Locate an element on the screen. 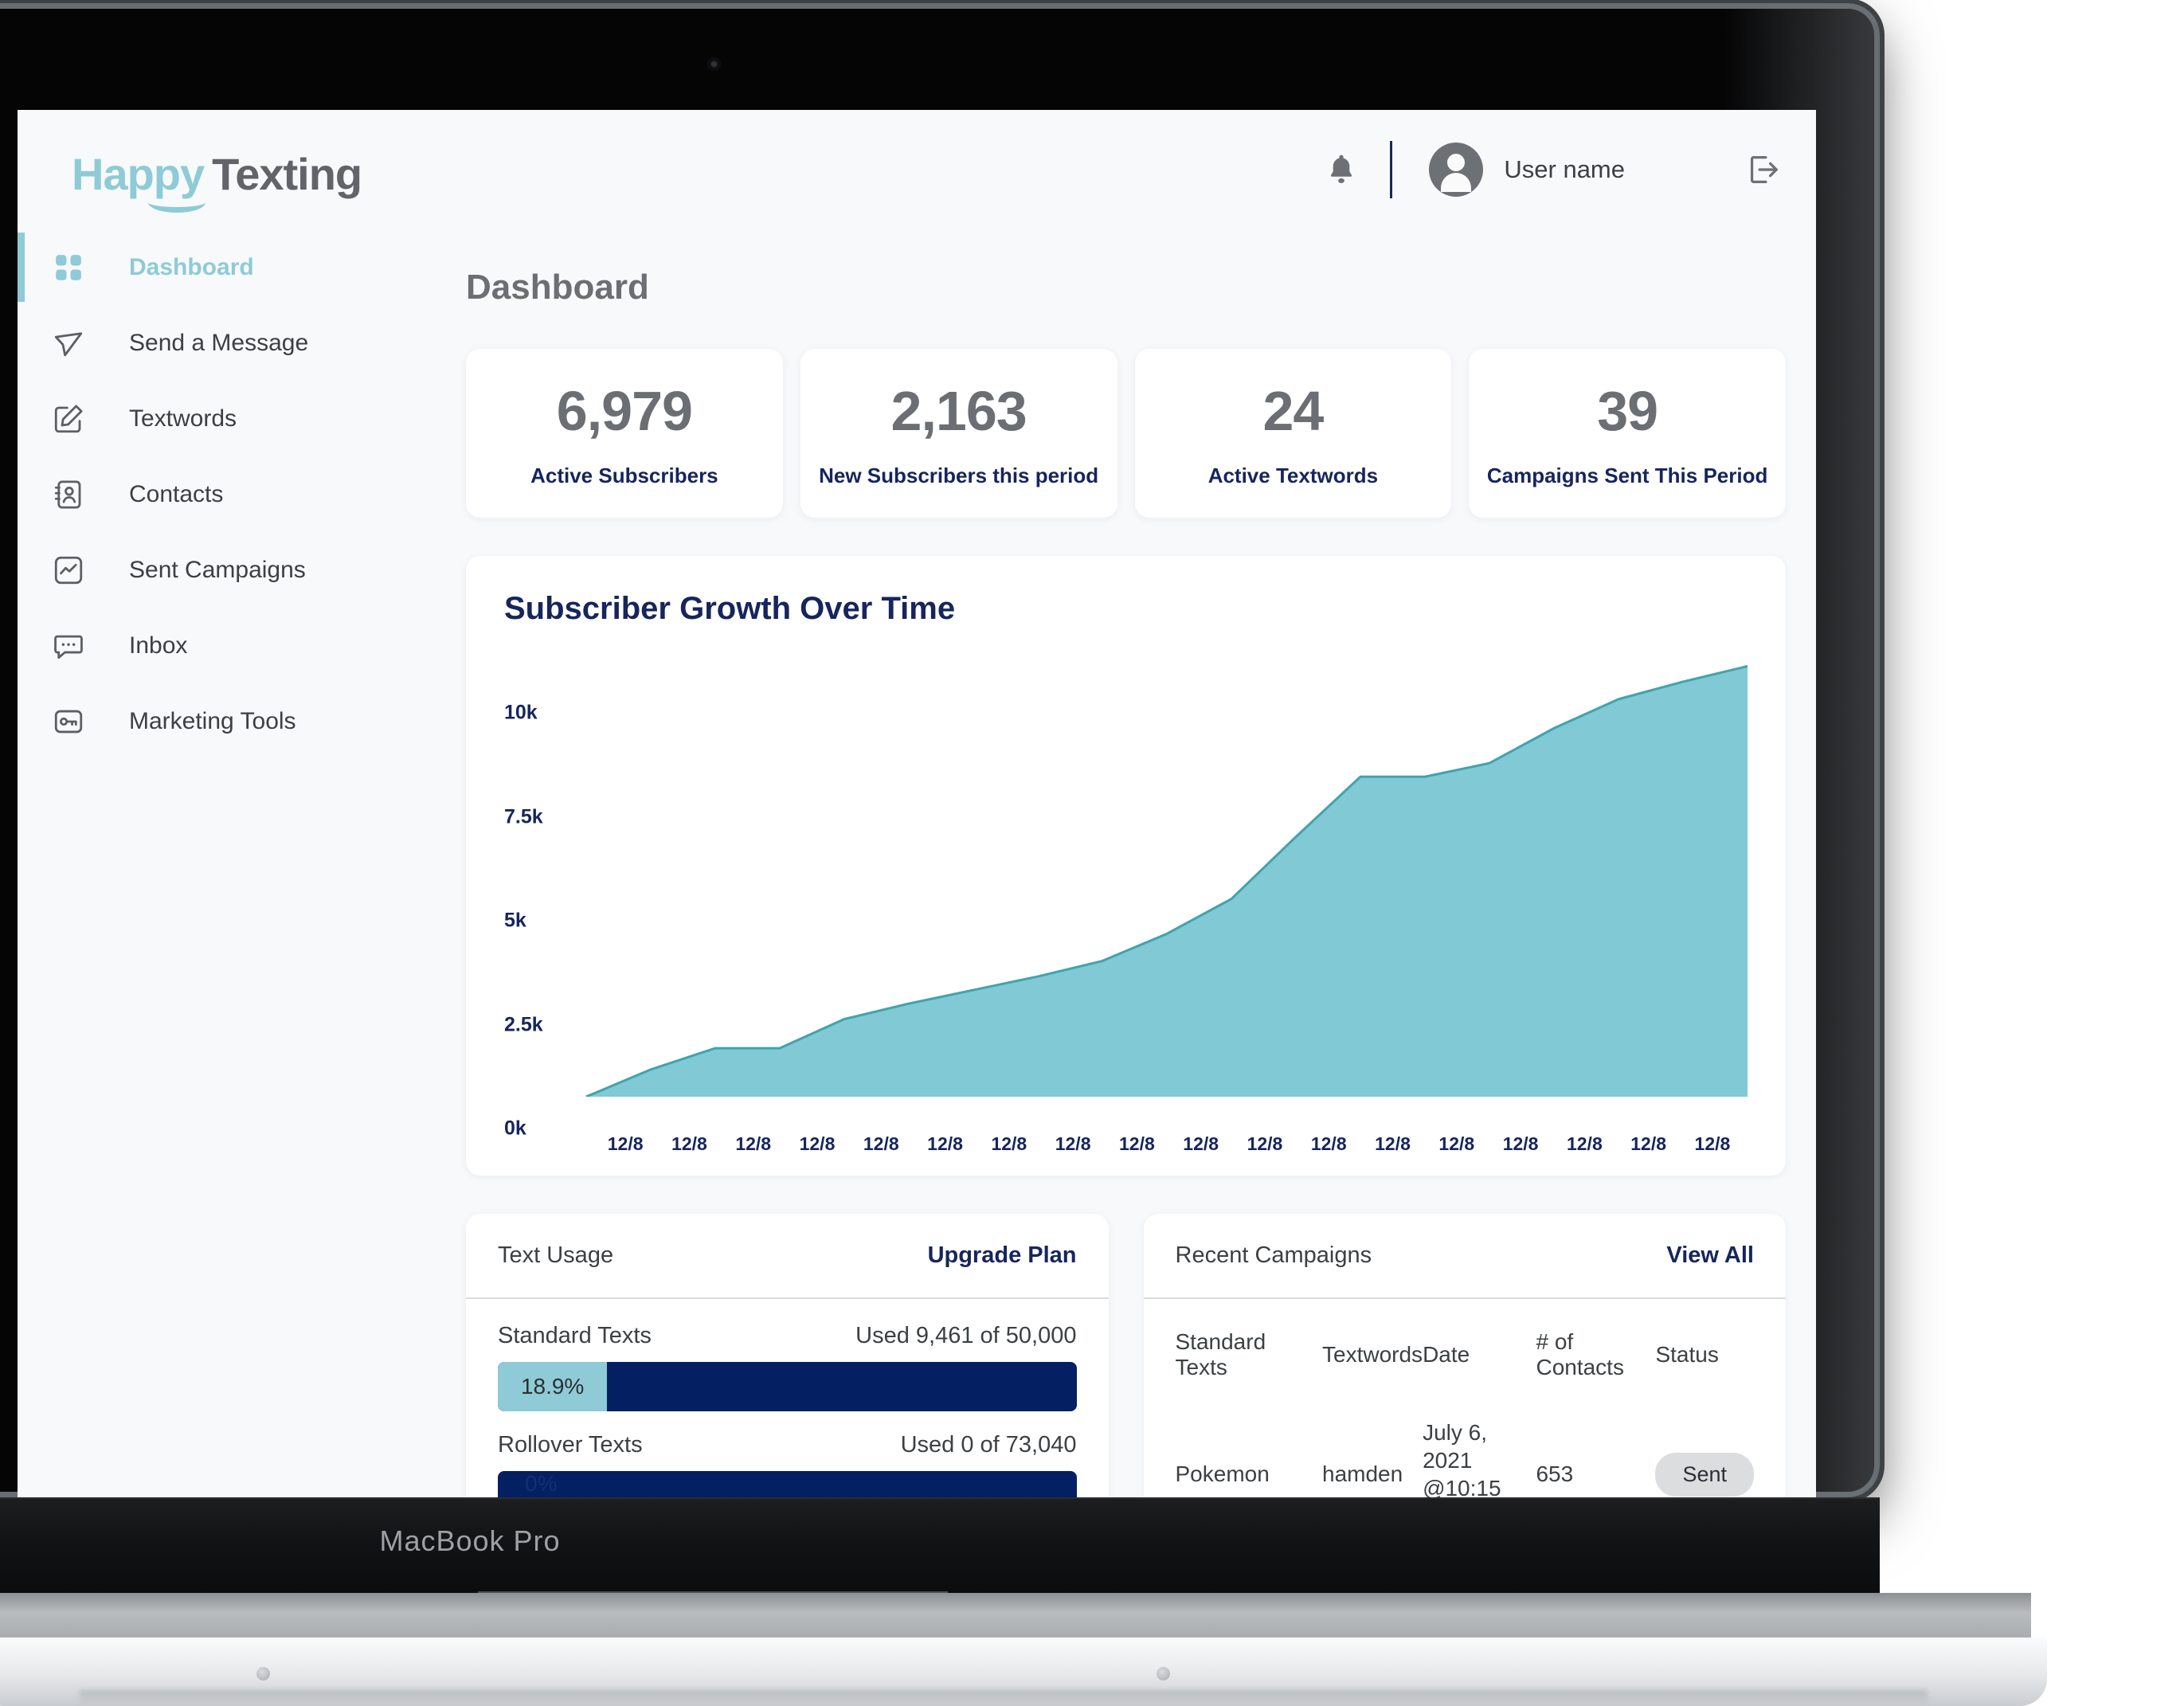 This screenshot has width=2184, height=1706. column-header: Date is located at coordinates (1446, 1354).